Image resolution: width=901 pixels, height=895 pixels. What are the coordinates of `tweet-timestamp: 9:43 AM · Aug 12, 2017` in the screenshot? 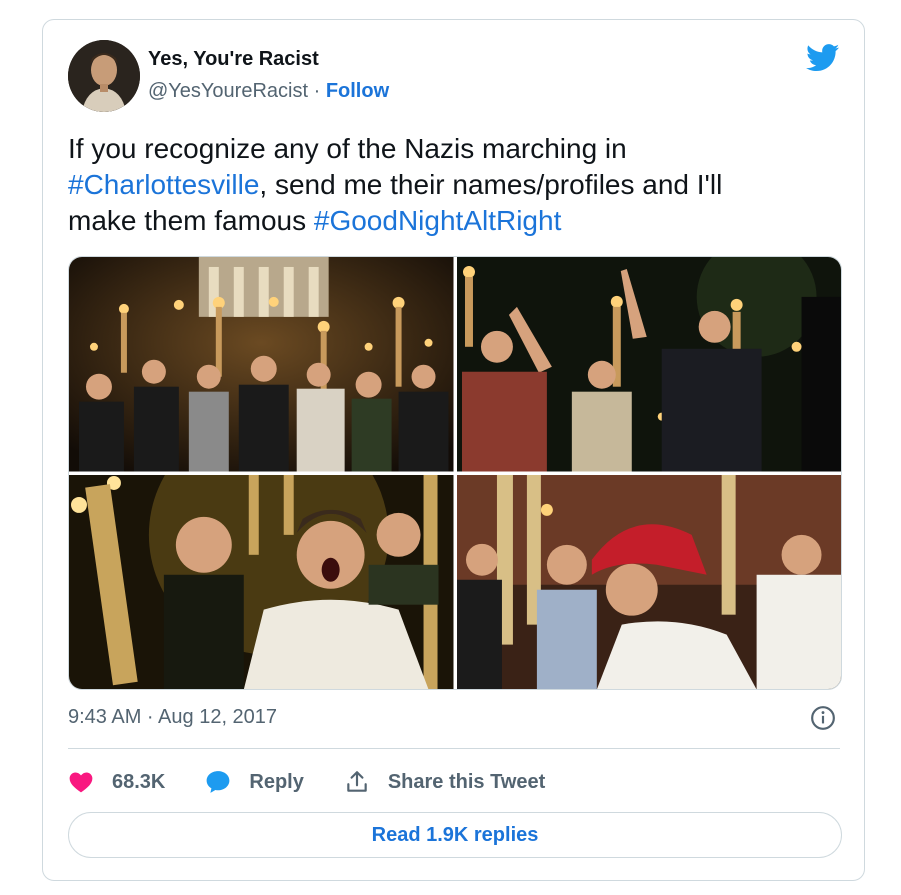 It's located at (172, 717).